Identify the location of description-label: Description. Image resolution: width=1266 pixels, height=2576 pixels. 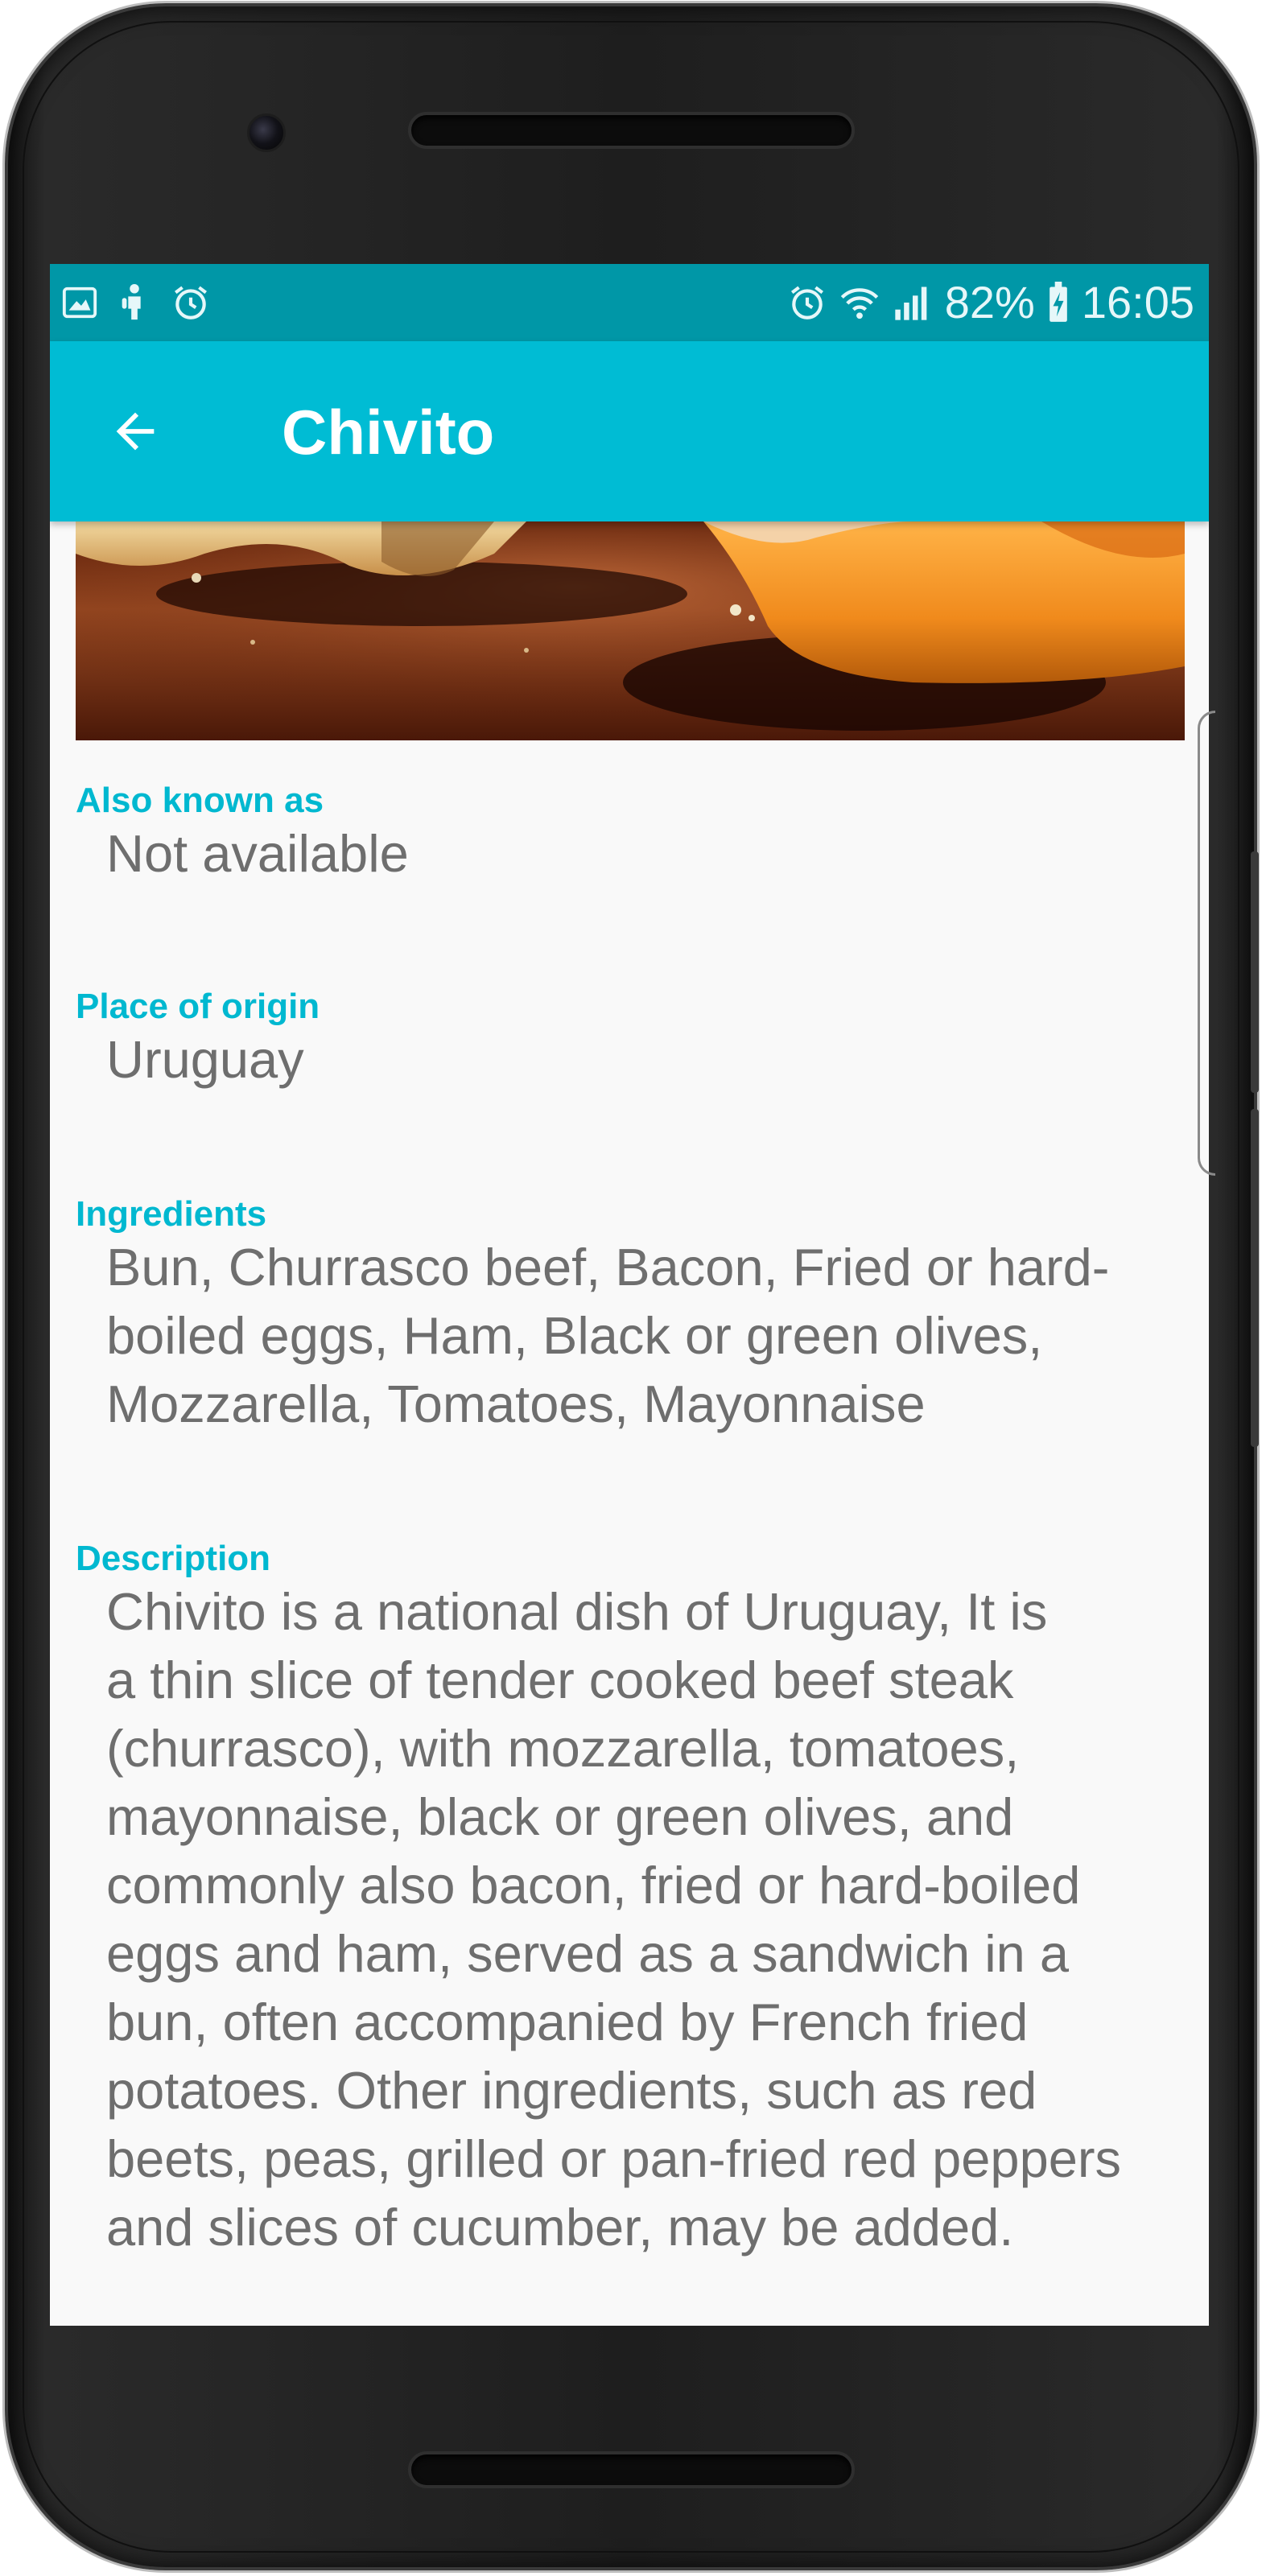
(173, 1558).